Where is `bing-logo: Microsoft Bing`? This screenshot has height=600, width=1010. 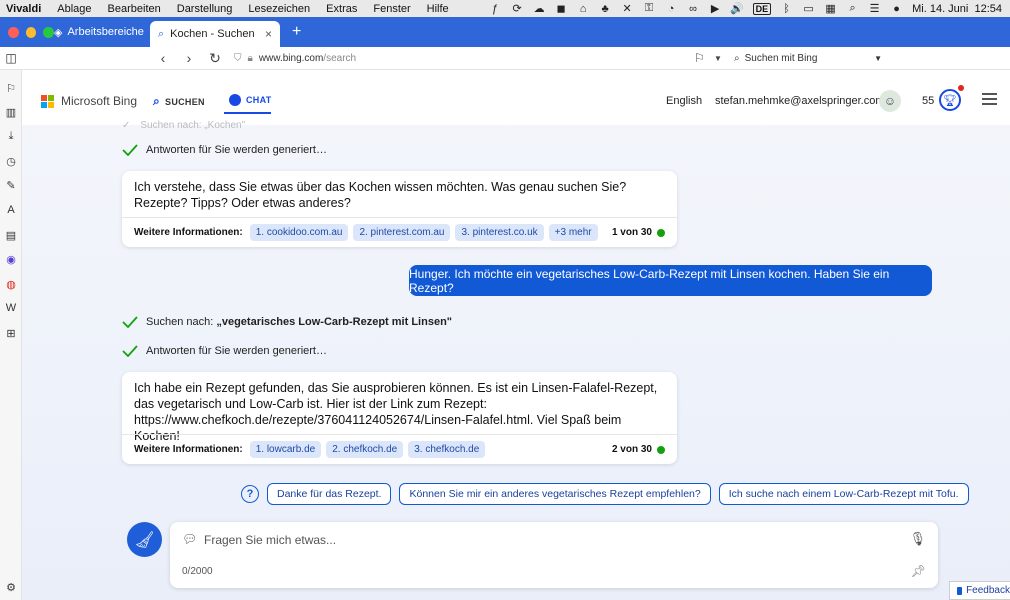 bing-logo: Microsoft Bing is located at coordinates (89, 101).